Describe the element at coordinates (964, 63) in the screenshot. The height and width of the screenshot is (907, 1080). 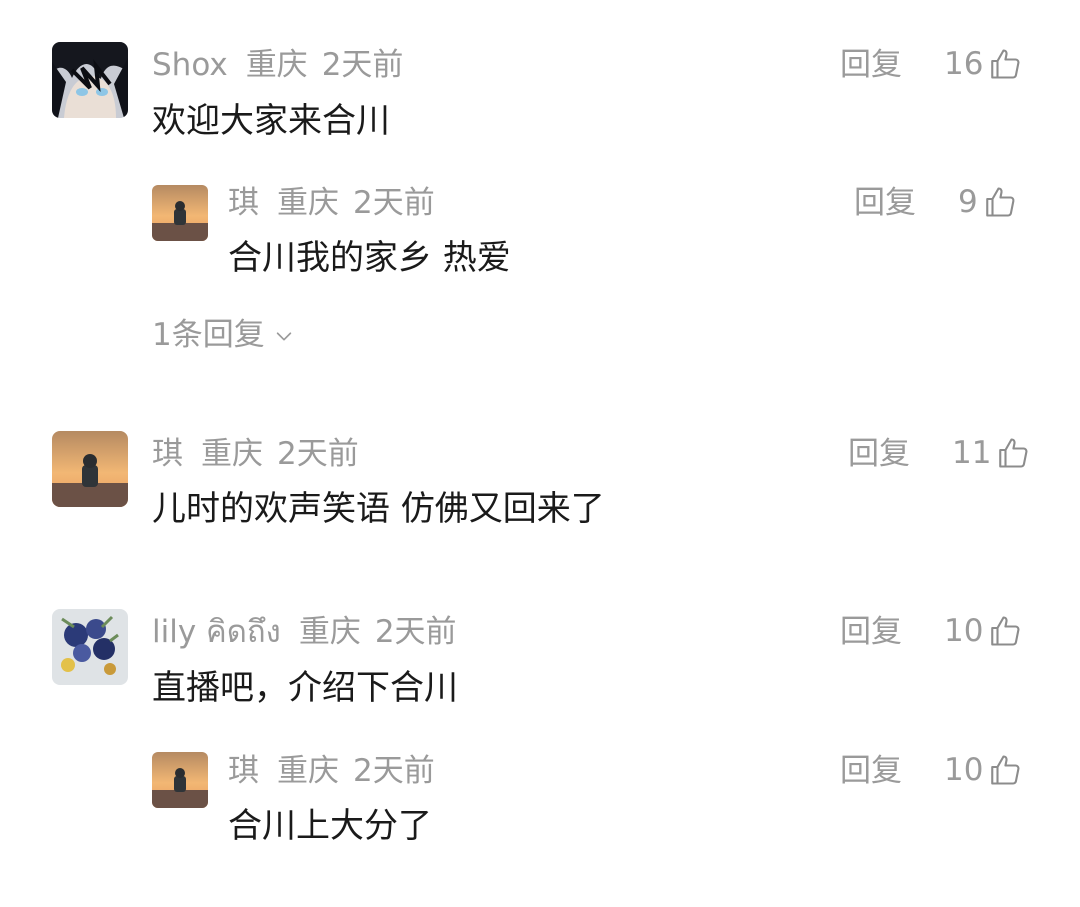
I see `like-count: 16` at that location.